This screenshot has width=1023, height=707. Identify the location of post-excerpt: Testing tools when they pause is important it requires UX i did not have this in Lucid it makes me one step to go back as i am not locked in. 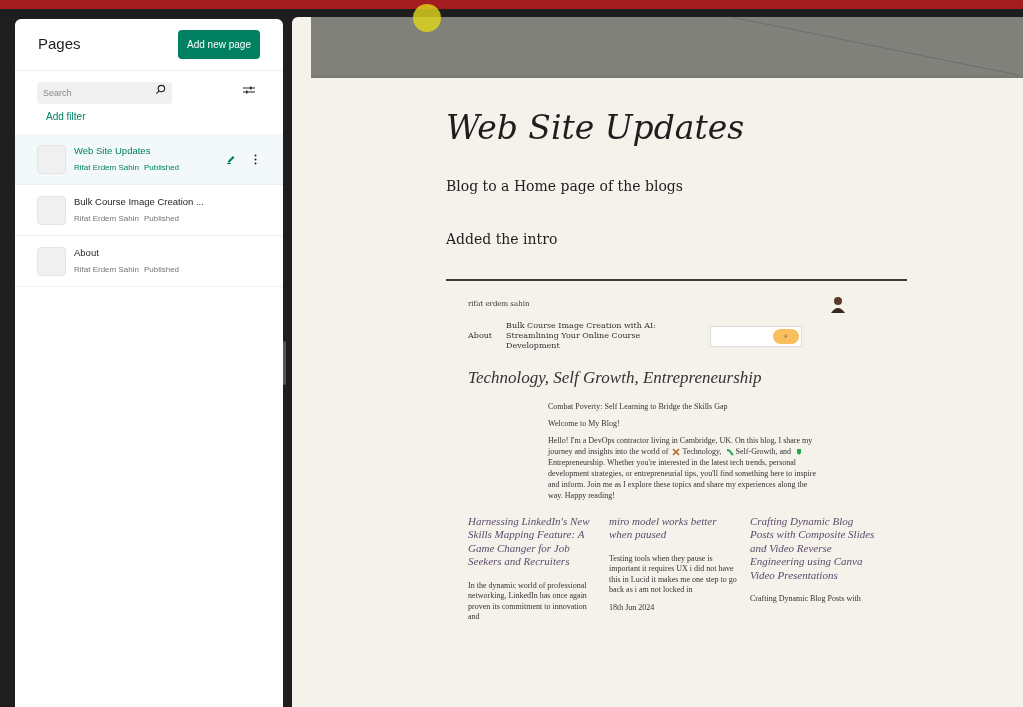
(673, 574).